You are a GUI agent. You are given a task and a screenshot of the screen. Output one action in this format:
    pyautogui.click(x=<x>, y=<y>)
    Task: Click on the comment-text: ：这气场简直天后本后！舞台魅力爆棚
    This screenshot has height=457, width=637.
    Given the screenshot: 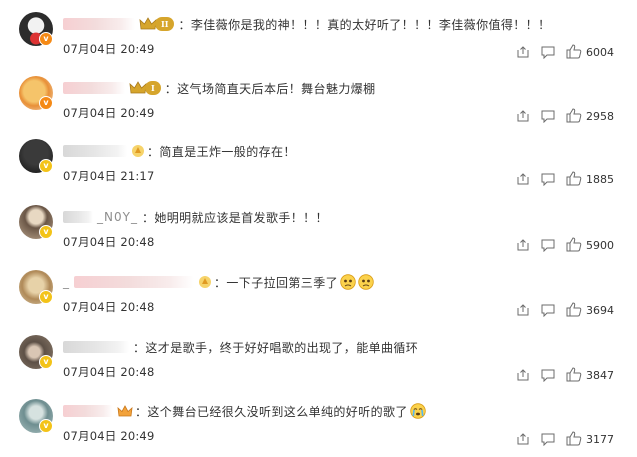 What is the action you would take?
    pyautogui.click(x=270, y=88)
    